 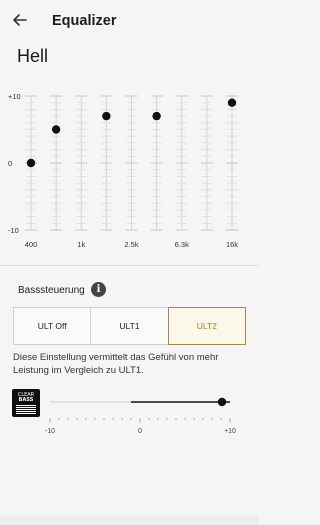 I want to click on eq-band-8: 16k, so click(x=232, y=172).